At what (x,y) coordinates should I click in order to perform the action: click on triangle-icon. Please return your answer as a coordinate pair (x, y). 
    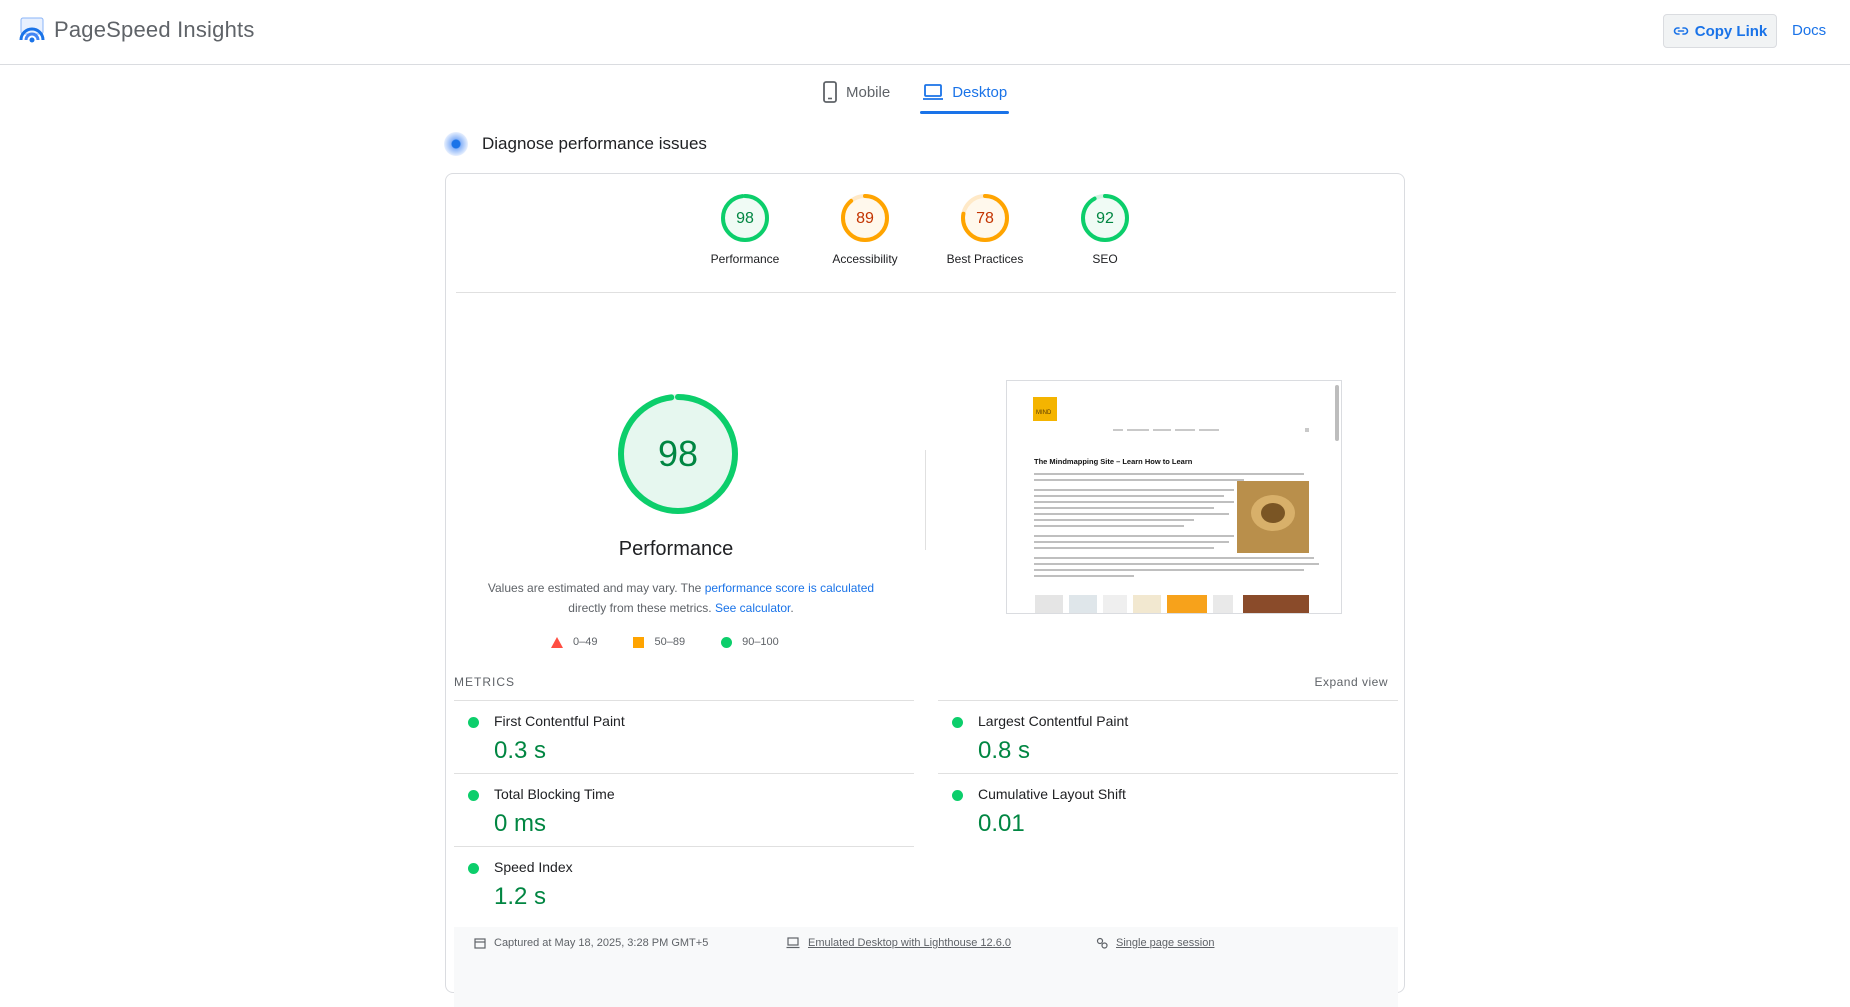
    Looking at the image, I should click on (557, 642).